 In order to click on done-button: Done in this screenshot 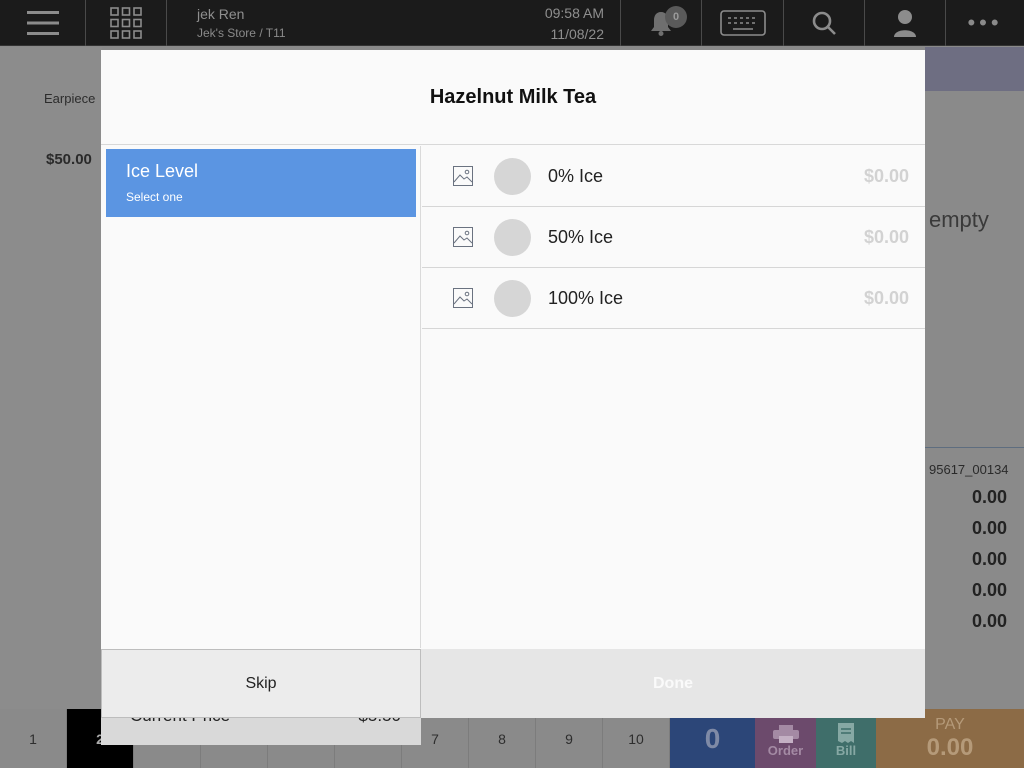, I will do `click(673, 683)`.